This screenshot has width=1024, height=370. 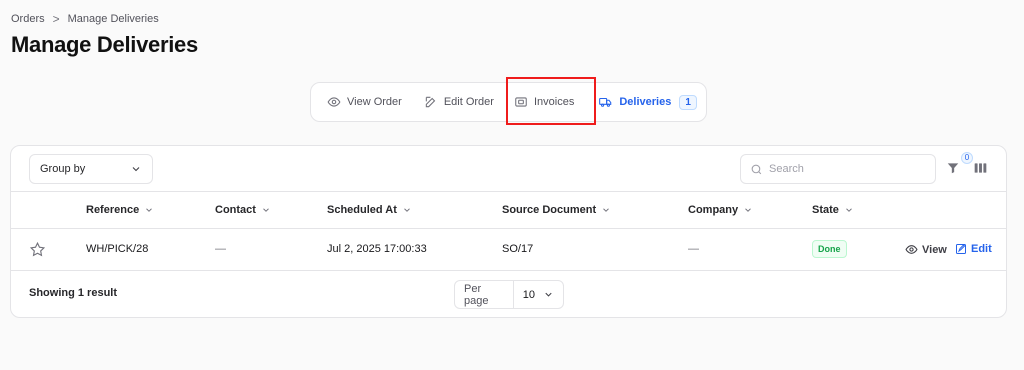 I want to click on group-by-label: Group by, so click(x=63, y=169).